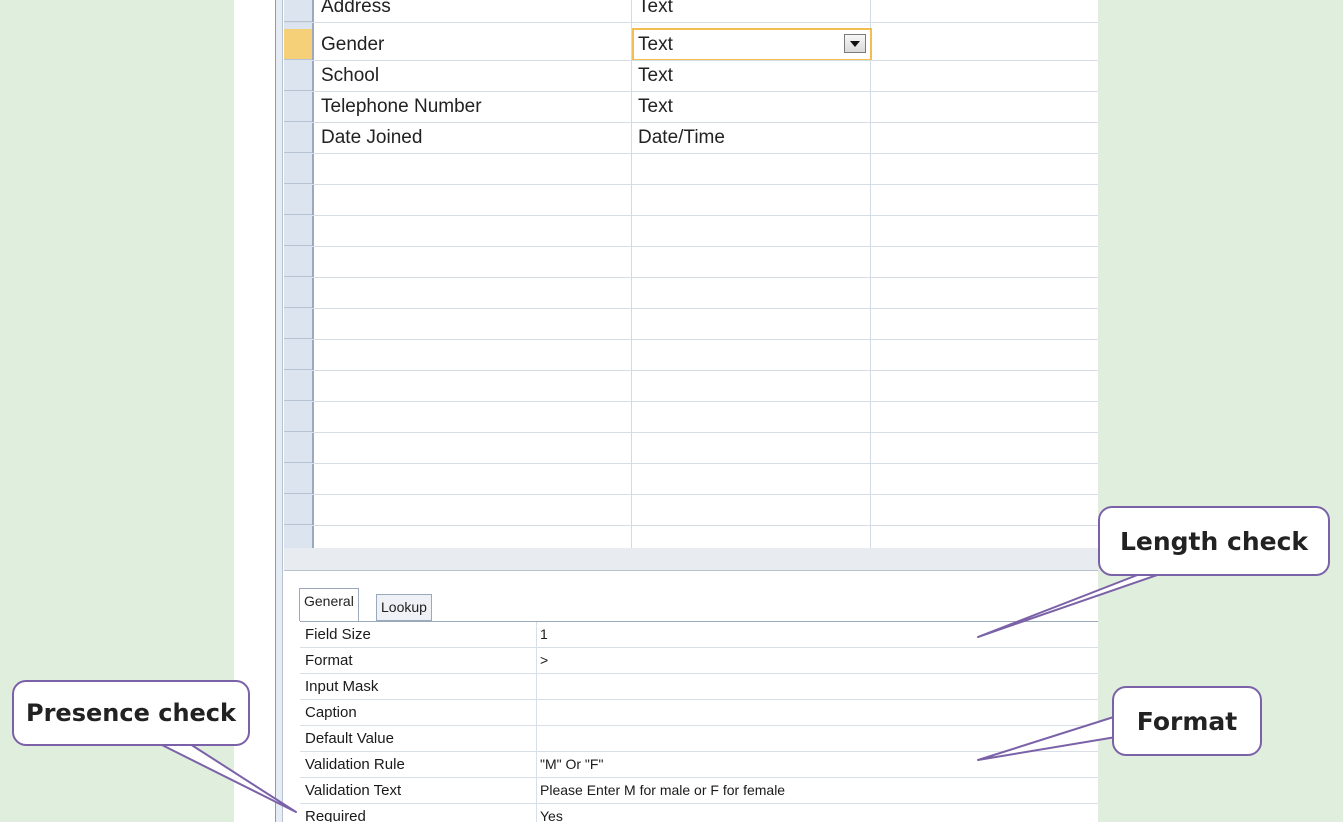 The width and height of the screenshot is (1343, 822). What do you see at coordinates (1214, 541) in the screenshot?
I see `length-check-callout: Length check` at bounding box center [1214, 541].